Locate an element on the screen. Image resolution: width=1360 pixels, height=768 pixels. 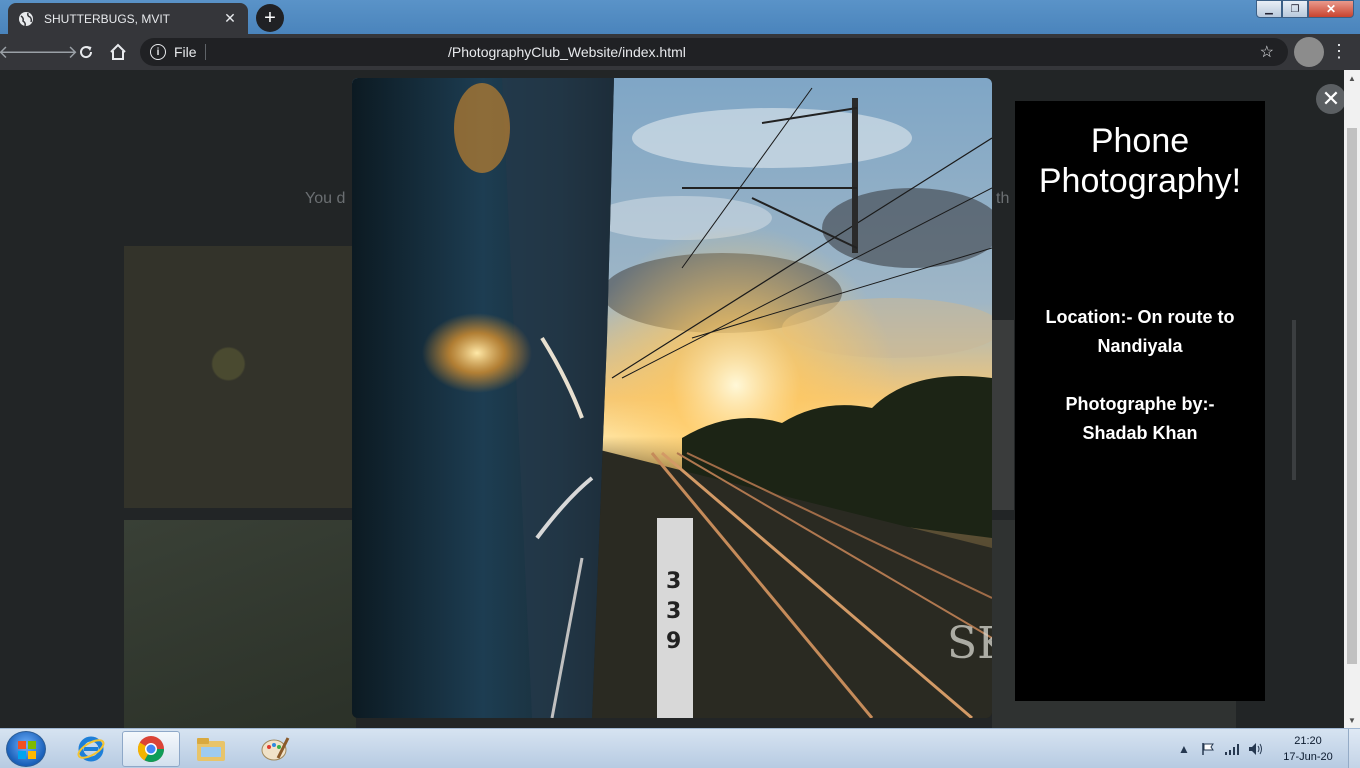
show-hidden-icons-icon: ▲ is located at coordinates (1184, 749).